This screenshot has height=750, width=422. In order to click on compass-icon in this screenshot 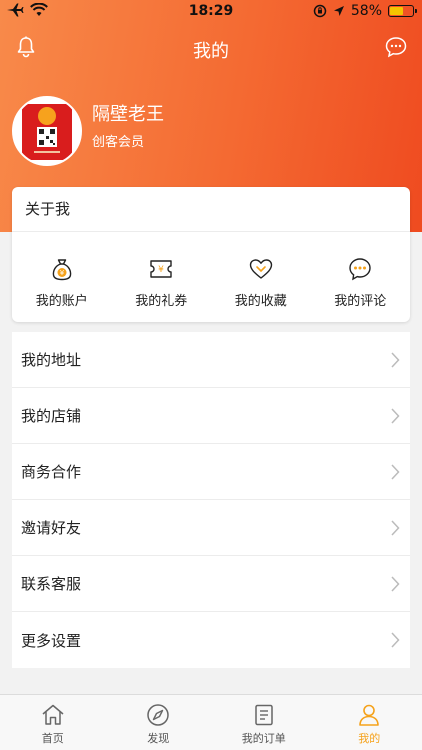, I will do `click(158, 715)`.